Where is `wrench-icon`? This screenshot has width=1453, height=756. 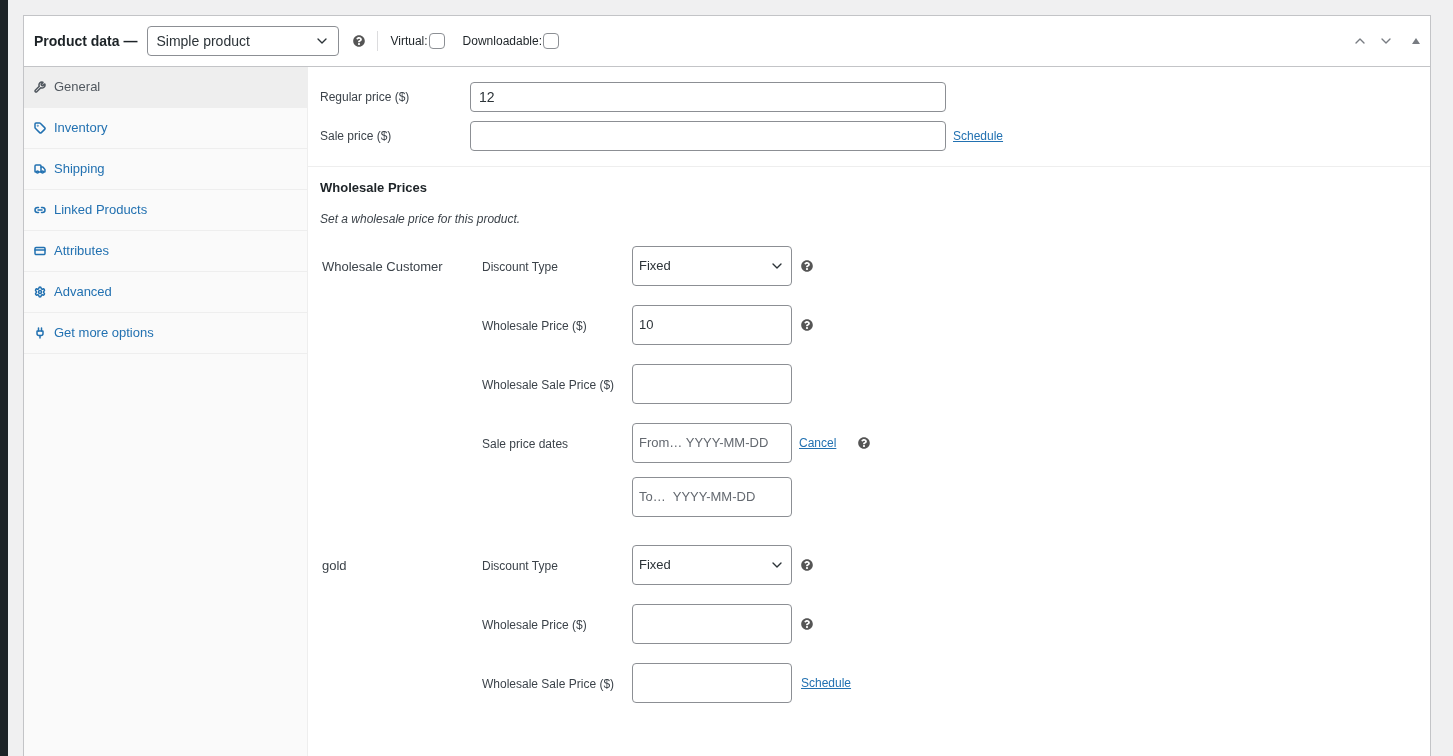
wrench-icon is located at coordinates (40, 87).